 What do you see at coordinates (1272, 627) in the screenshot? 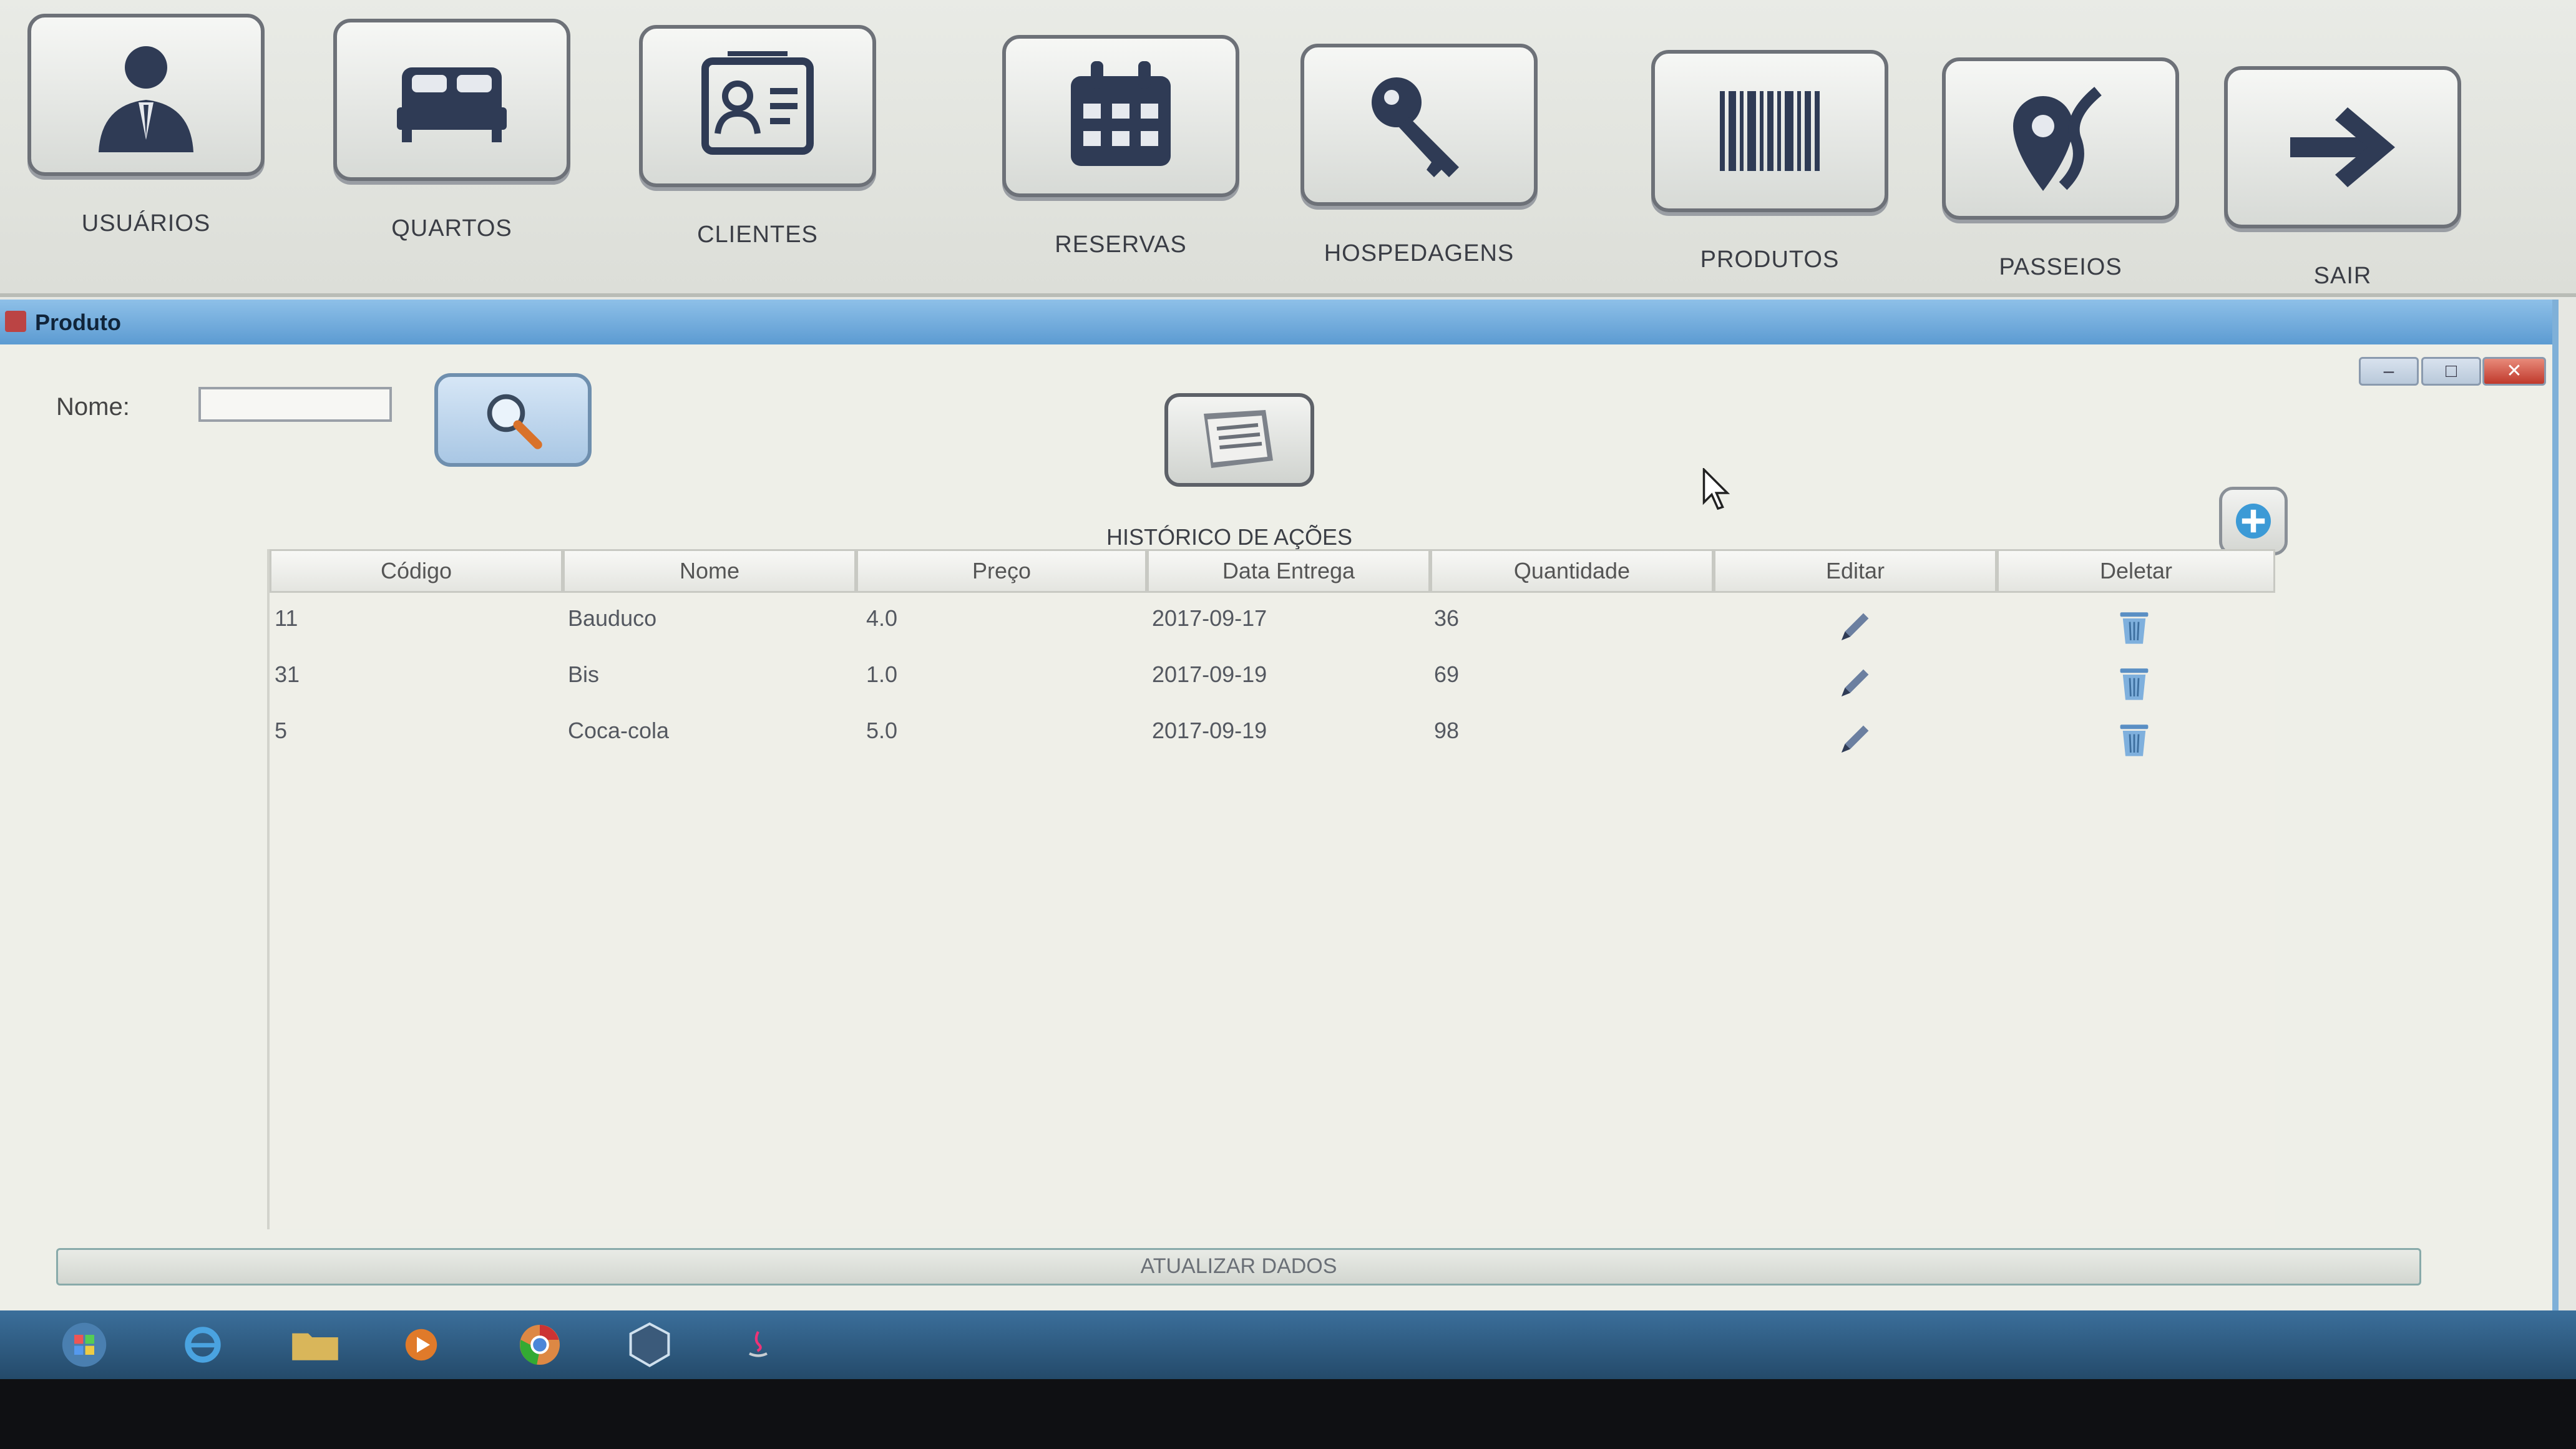
I see `table-row: 11 Bauduco 4.0 2017-09-17 36` at bounding box center [1272, 627].